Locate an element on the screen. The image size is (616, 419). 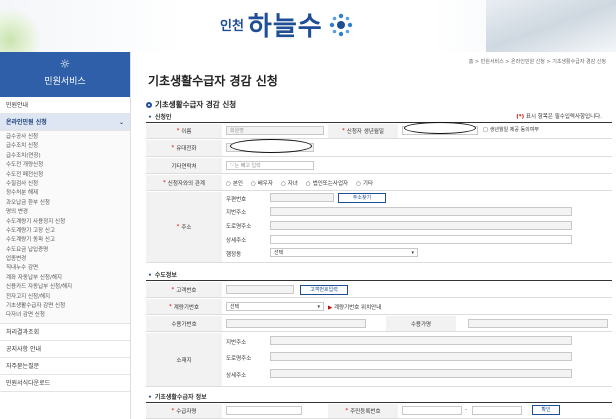
submenu-item: 기초생활수급자 감면 신청 is located at coordinates (68, 306).